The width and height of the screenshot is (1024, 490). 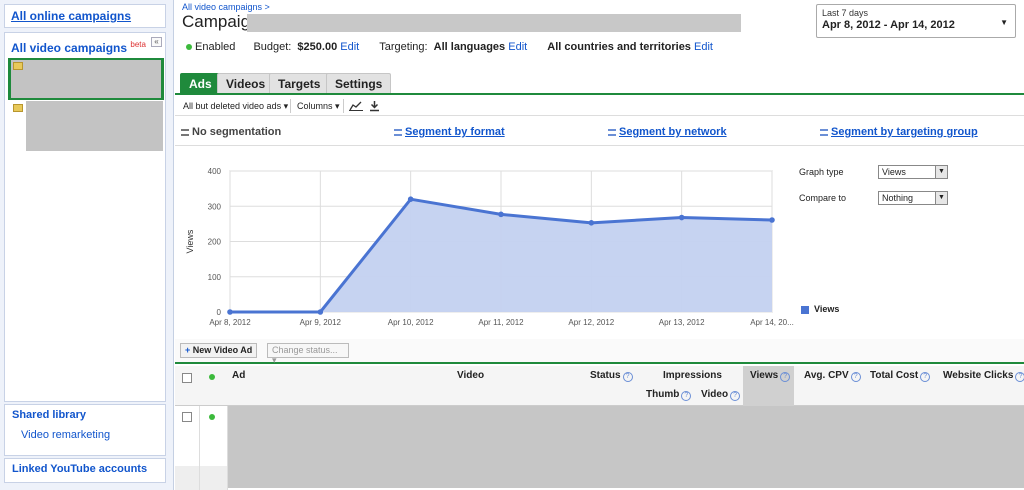 What do you see at coordinates (900, 376) in the screenshot?
I see `col-total-cost: Total Cost?` at bounding box center [900, 376].